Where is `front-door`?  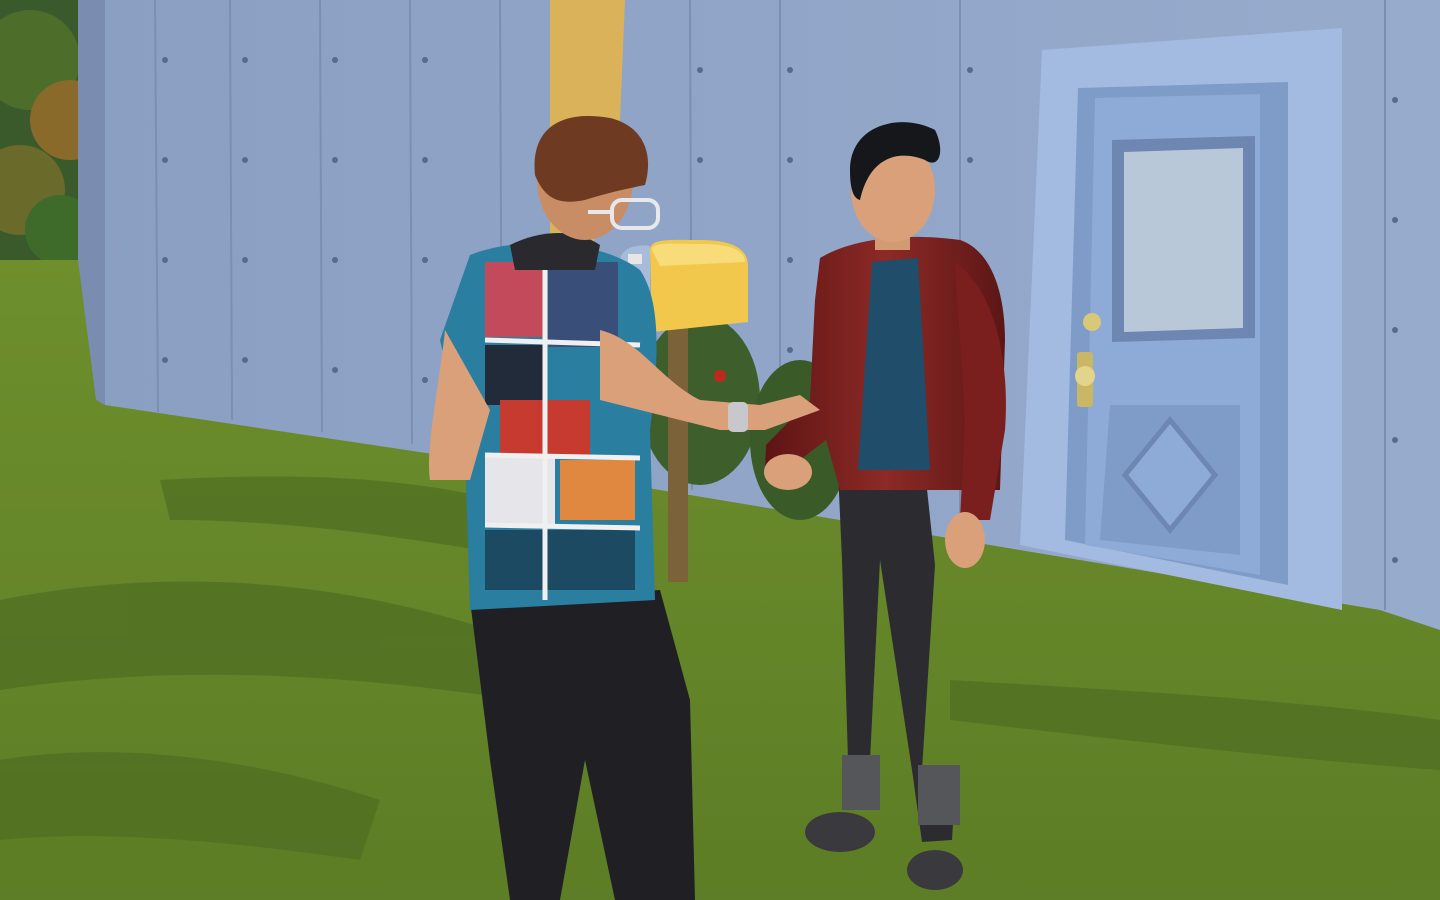
front-door is located at coordinates (1181, 319).